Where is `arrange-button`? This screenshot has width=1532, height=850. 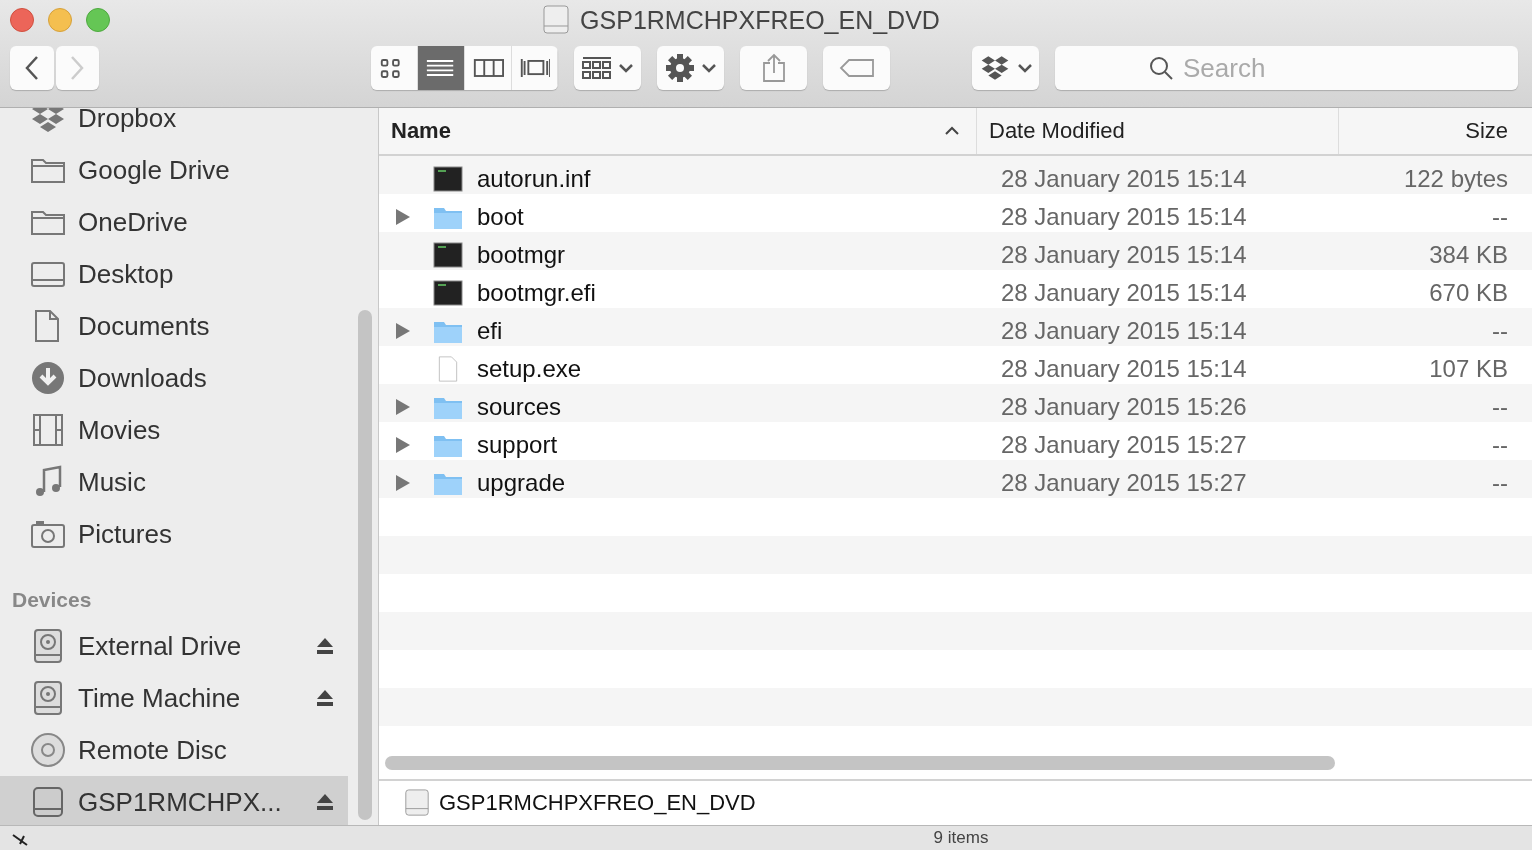 arrange-button is located at coordinates (608, 68).